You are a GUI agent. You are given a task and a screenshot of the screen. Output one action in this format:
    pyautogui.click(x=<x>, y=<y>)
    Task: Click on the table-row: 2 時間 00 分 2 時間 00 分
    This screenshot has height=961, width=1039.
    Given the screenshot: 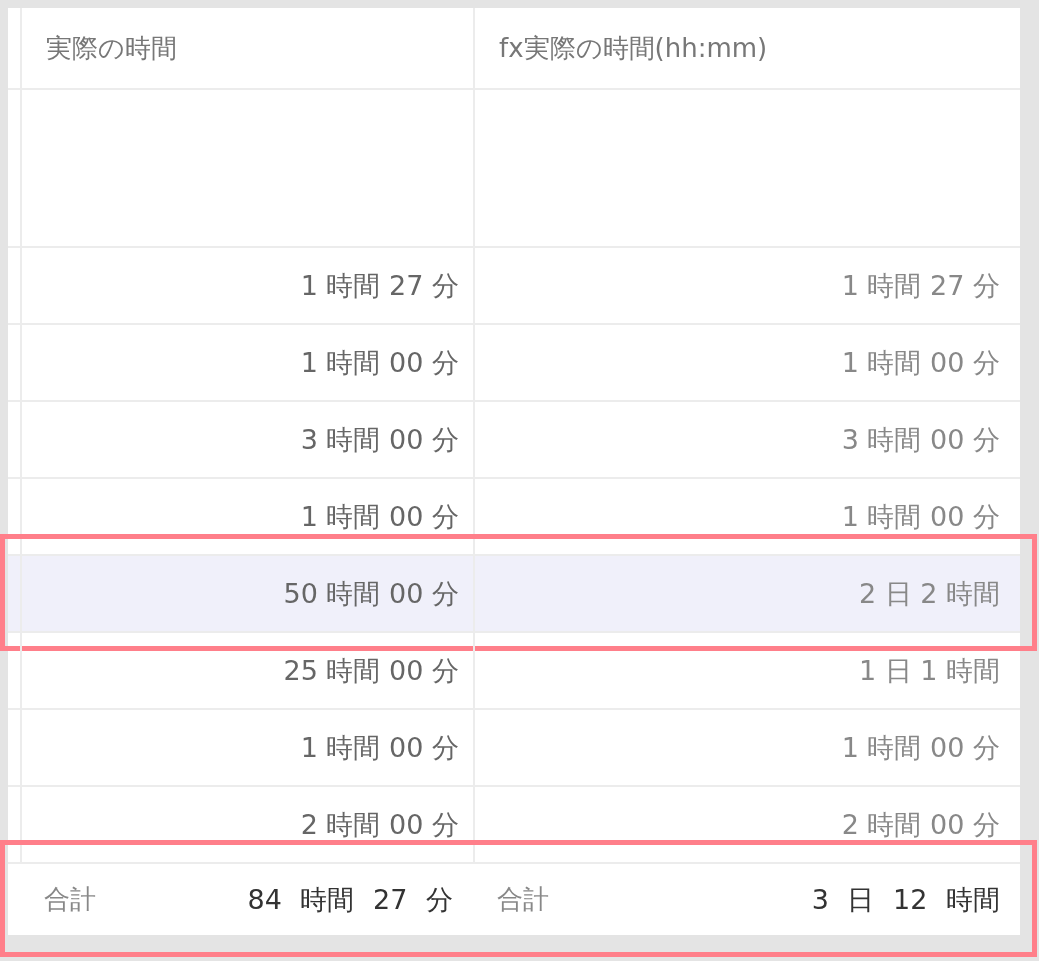 What is the action you would take?
    pyautogui.click(x=514, y=825)
    